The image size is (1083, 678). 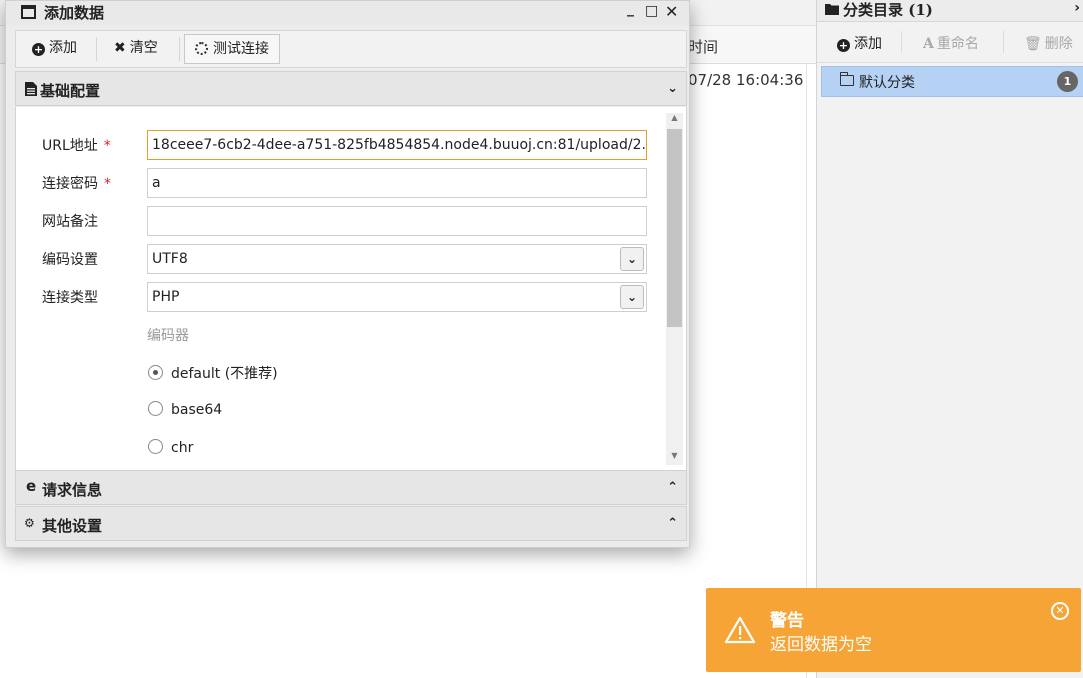 What do you see at coordinates (806, 371) in the screenshot?
I see `column-divider` at bounding box center [806, 371].